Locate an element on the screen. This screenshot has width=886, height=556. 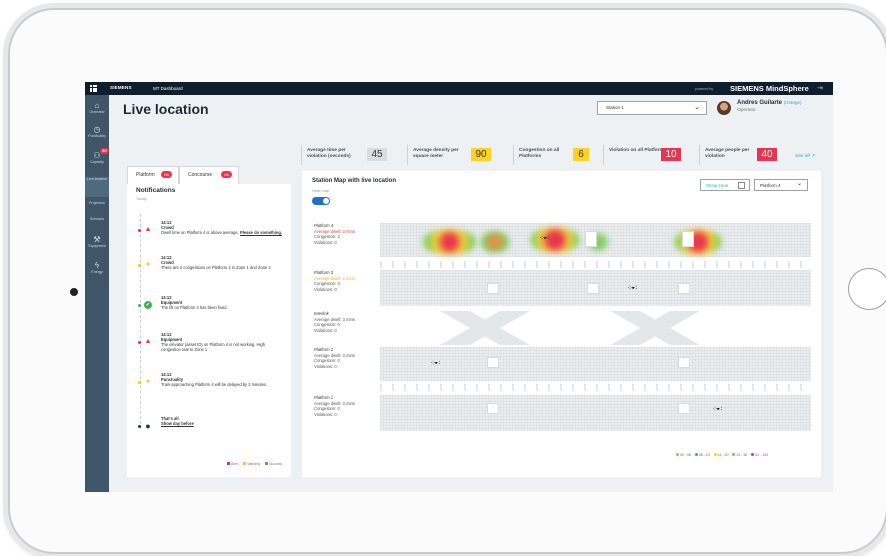
alert-icon: ▲ is located at coordinates (148, 229).